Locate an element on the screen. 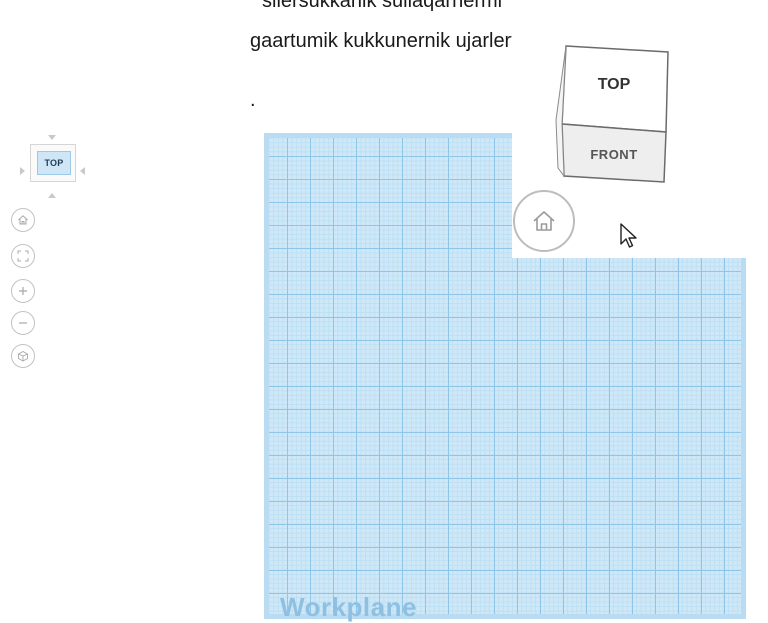  plus-icon is located at coordinates (23, 291).